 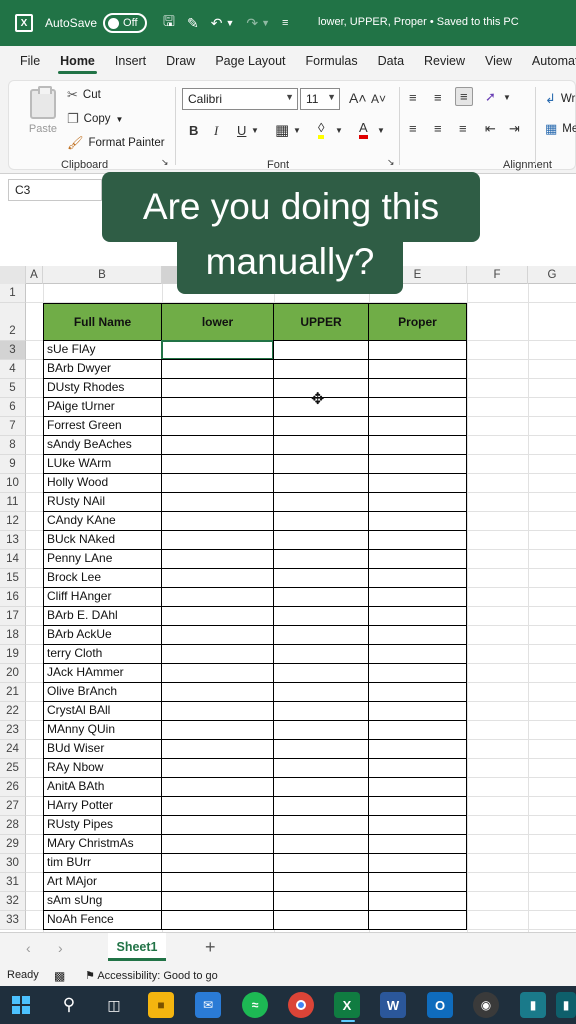 I want to click on full-name-cell: DUsty Rhodes, so click(x=102, y=388).